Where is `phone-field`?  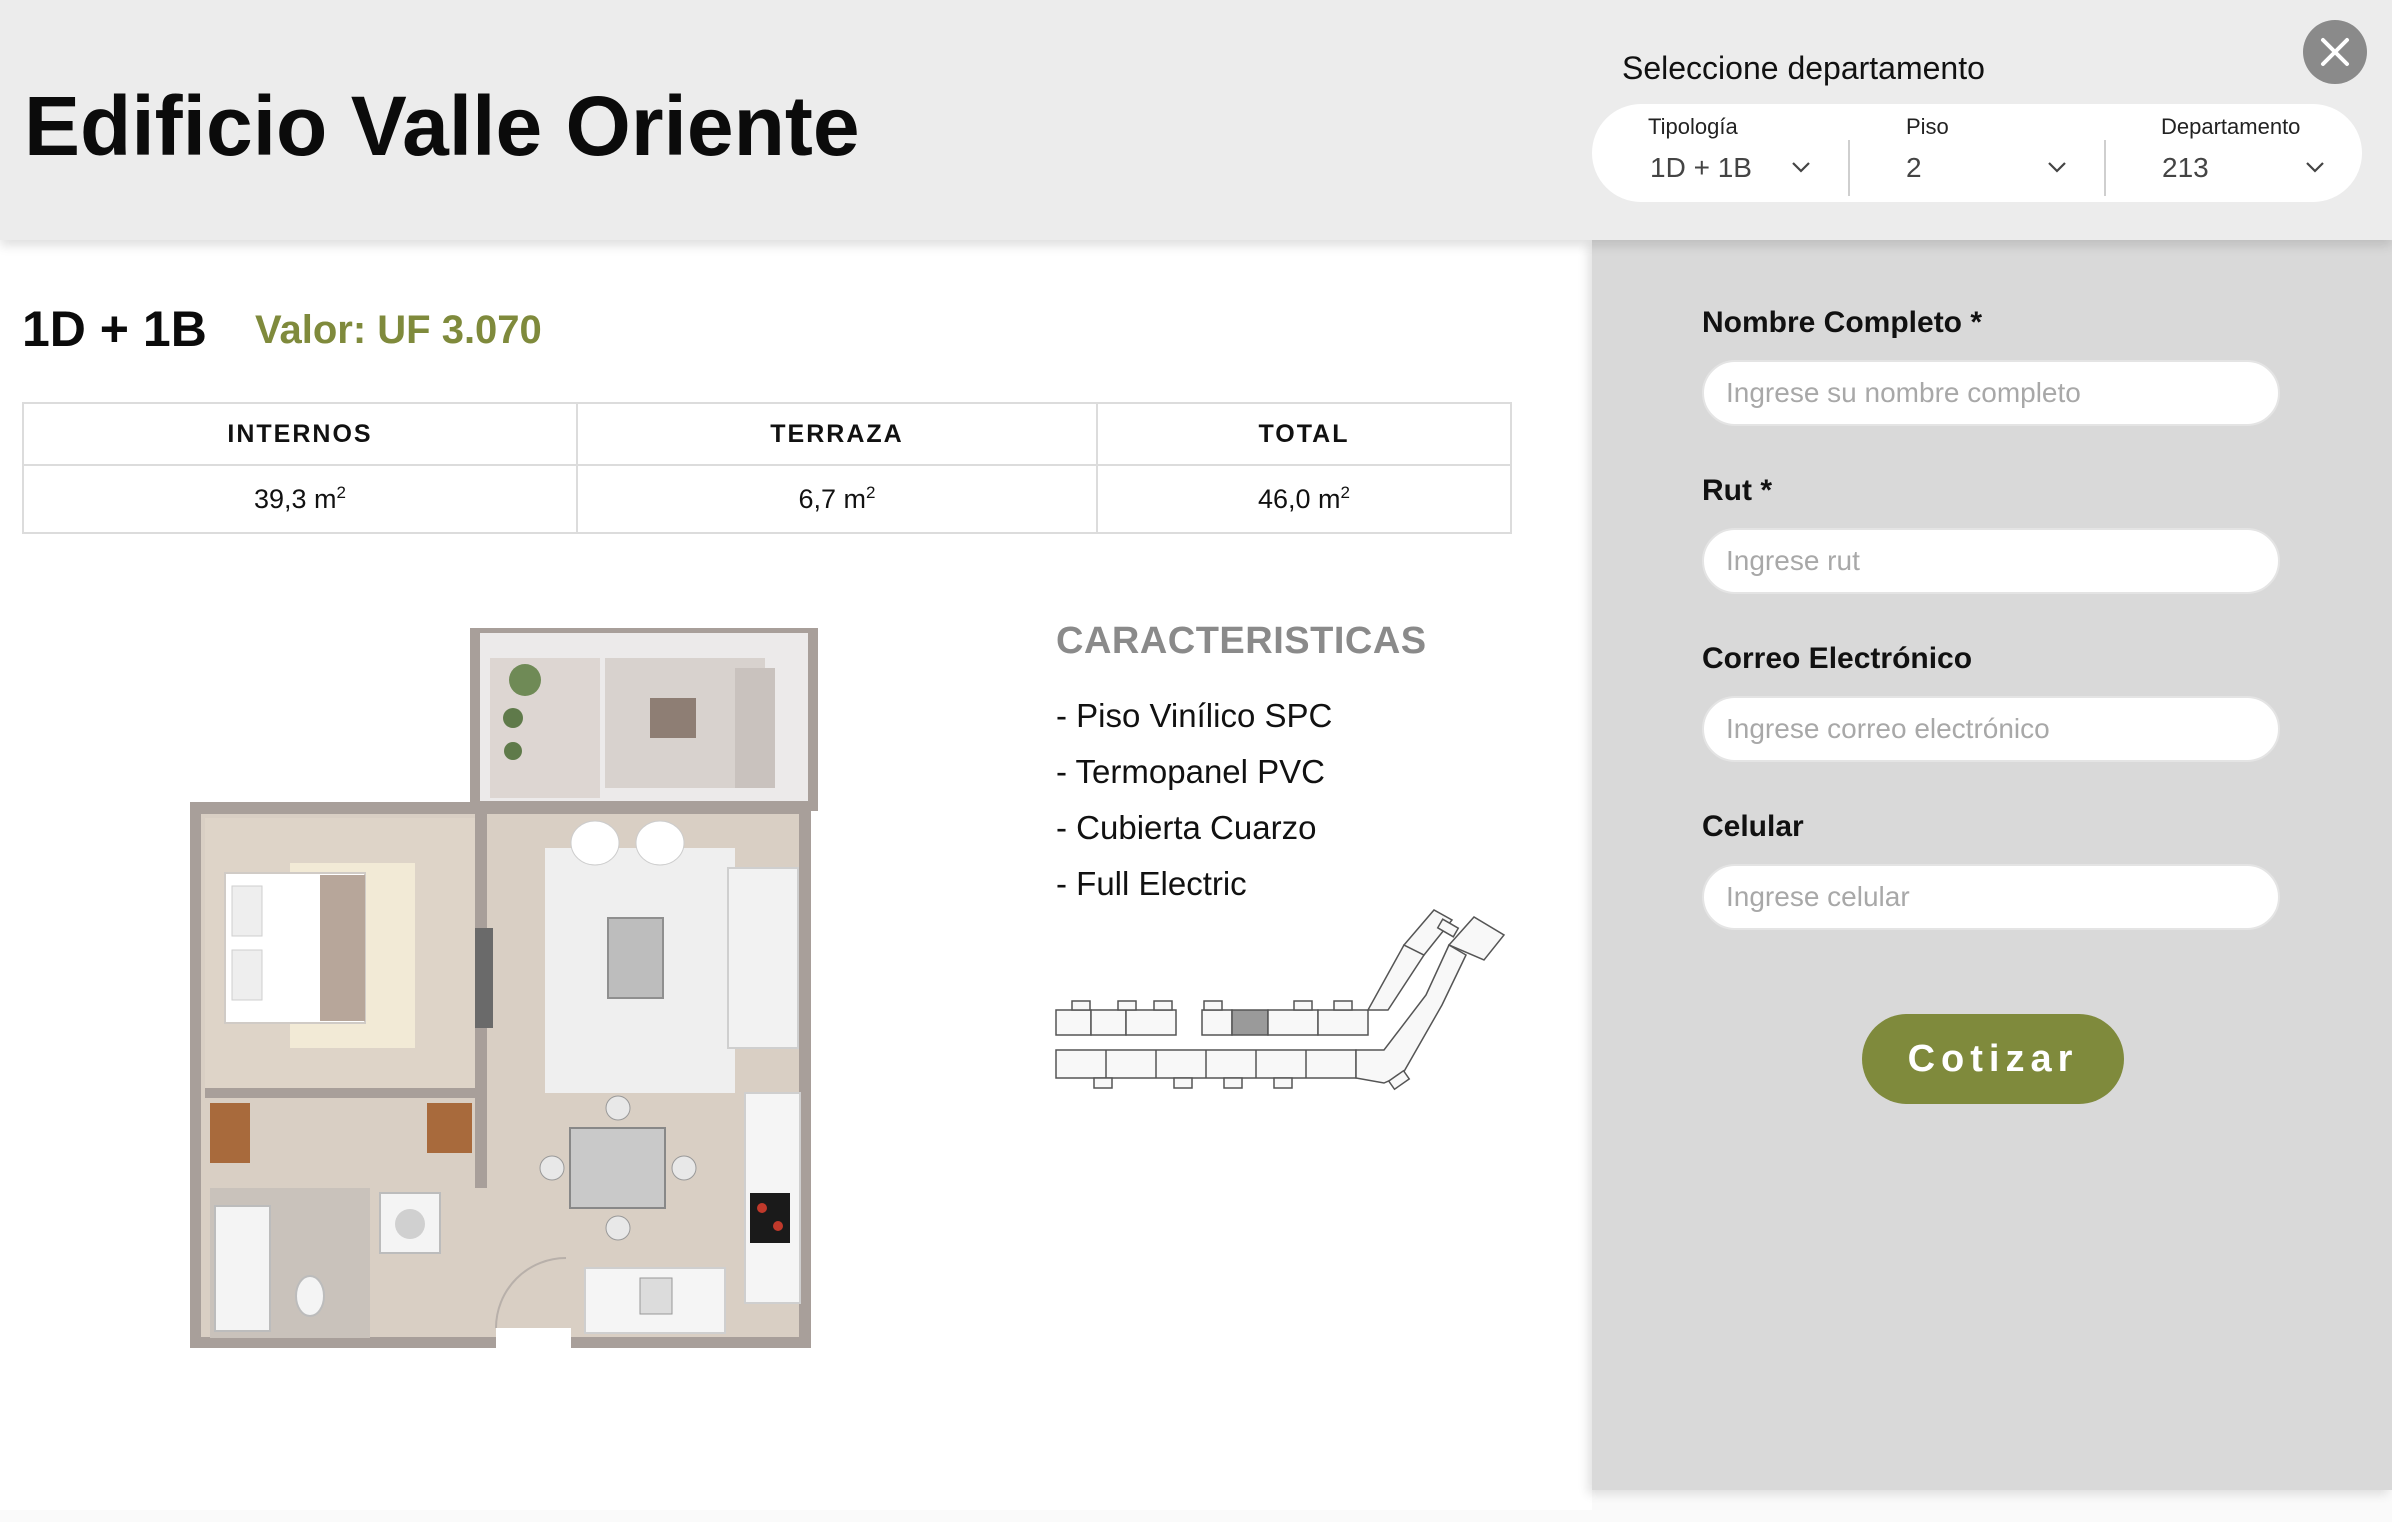 phone-field is located at coordinates (1991, 897).